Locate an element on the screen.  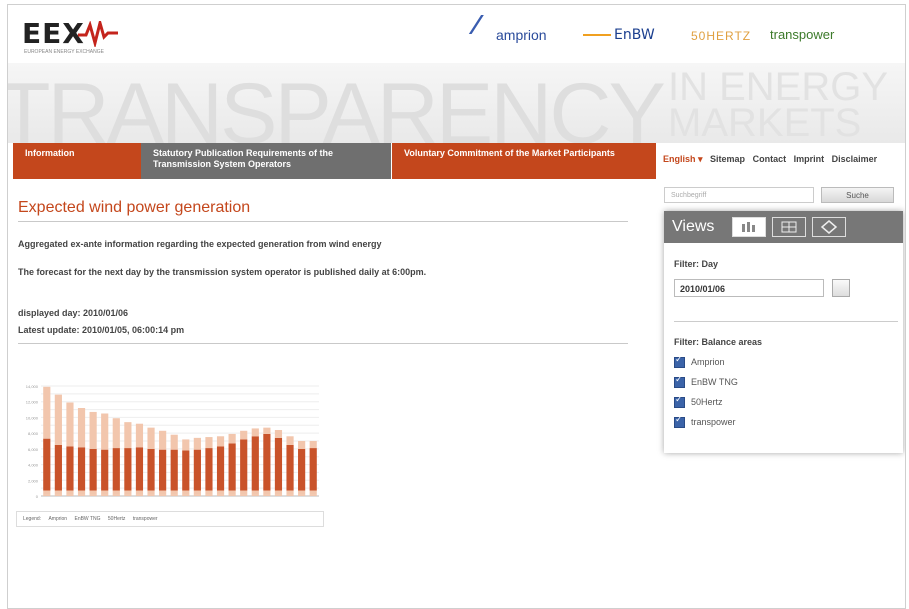
y-tick-label: 8,000 is located at coordinates (33, 433).